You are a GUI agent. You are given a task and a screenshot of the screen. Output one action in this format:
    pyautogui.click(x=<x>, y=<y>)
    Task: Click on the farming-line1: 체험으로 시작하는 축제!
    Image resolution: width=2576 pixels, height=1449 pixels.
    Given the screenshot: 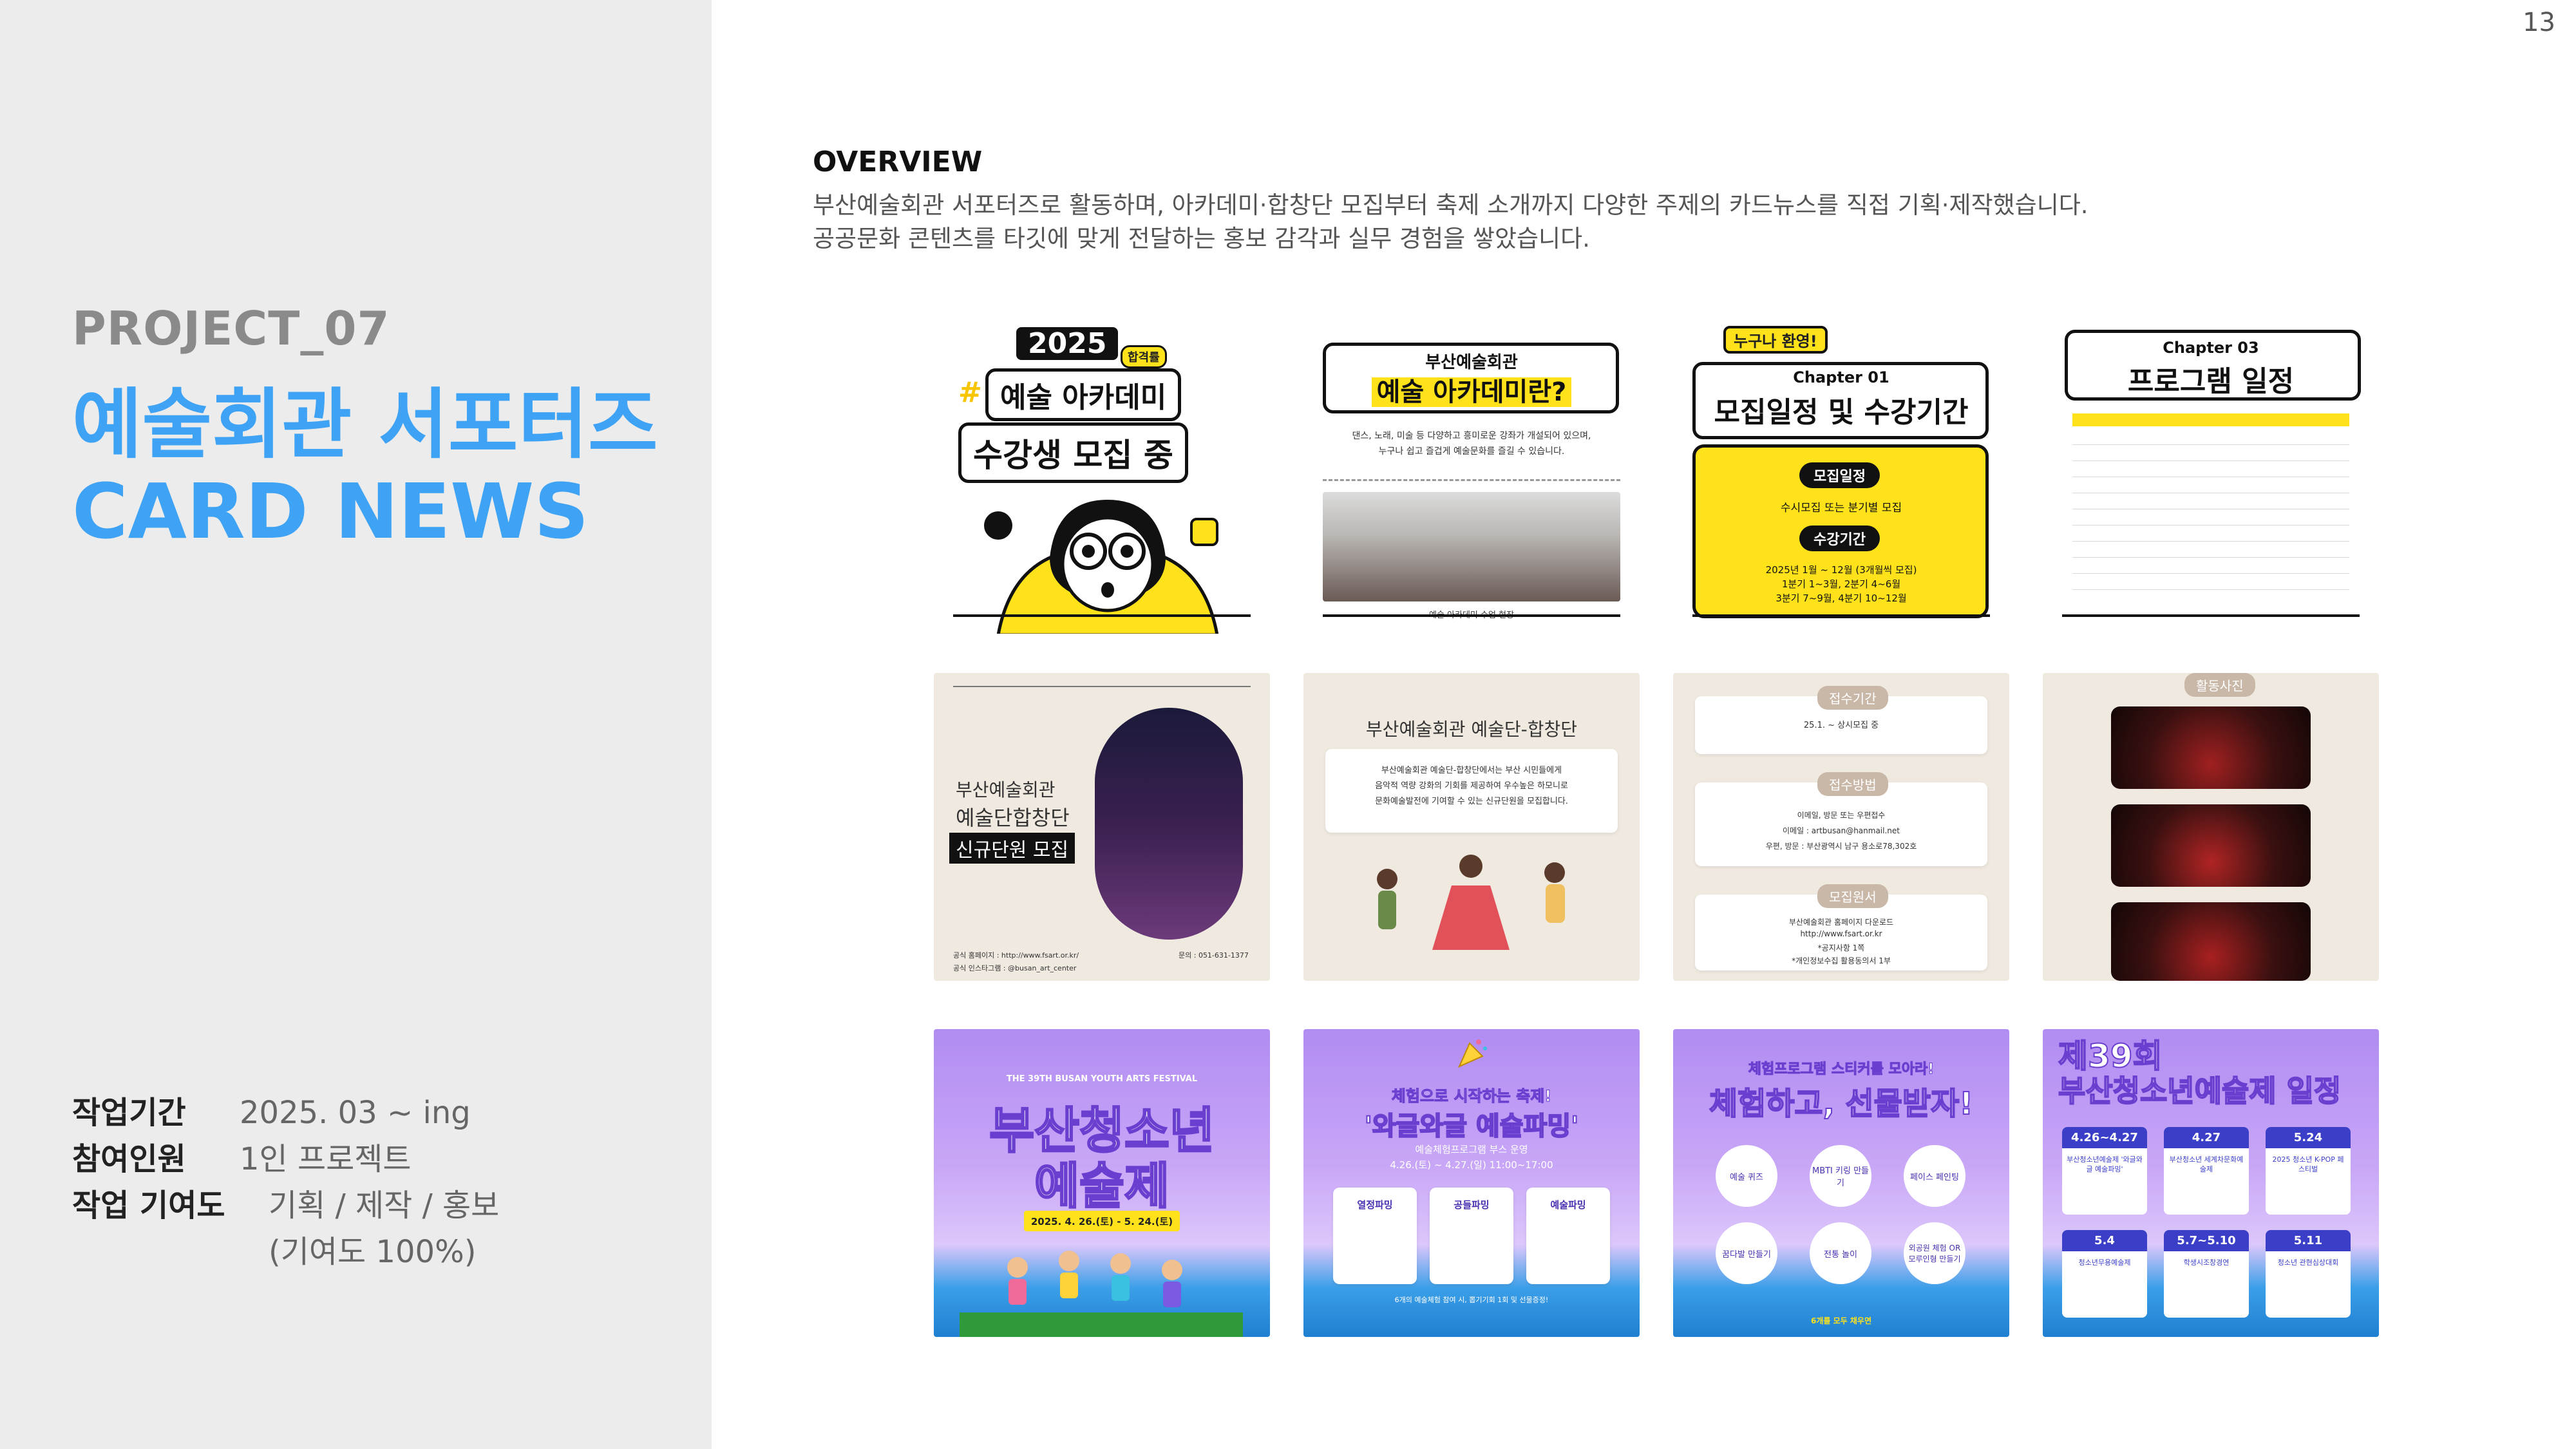 What is the action you would take?
    pyautogui.click(x=1471, y=1096)
    